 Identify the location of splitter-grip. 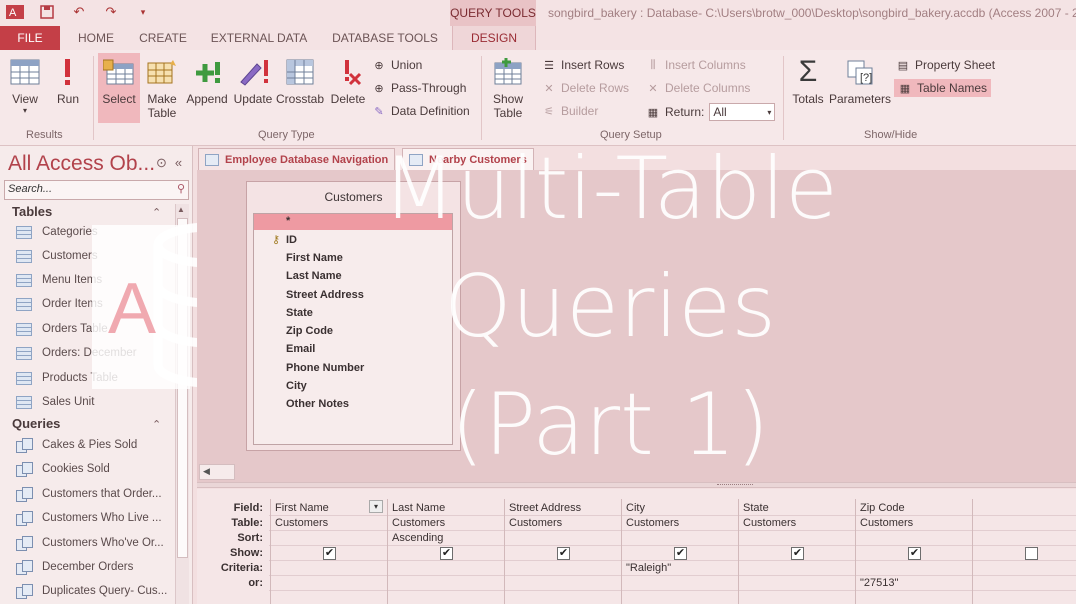
(735, 485).